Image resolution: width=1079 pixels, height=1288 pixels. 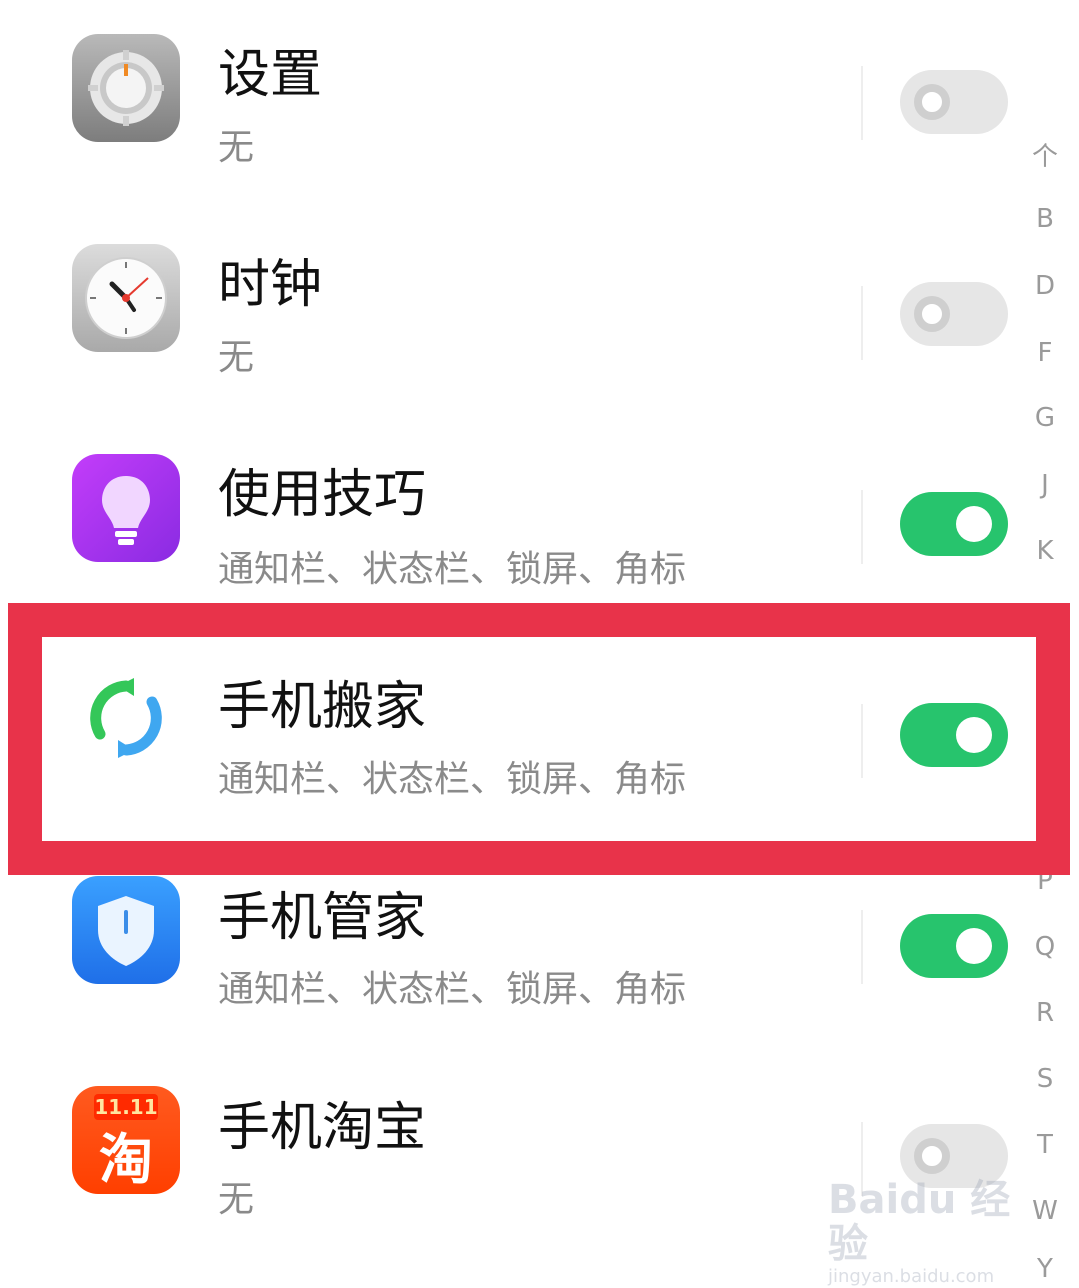 I want to click on lightbulb-icon, so click(x=126, y=508).